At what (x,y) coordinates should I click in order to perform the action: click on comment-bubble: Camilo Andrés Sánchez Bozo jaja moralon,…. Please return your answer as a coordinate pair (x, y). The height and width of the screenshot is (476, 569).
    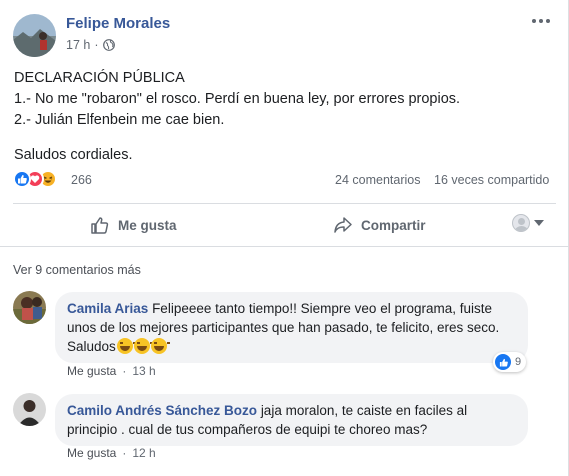
    Looking at the image, I should click on (291, 420).